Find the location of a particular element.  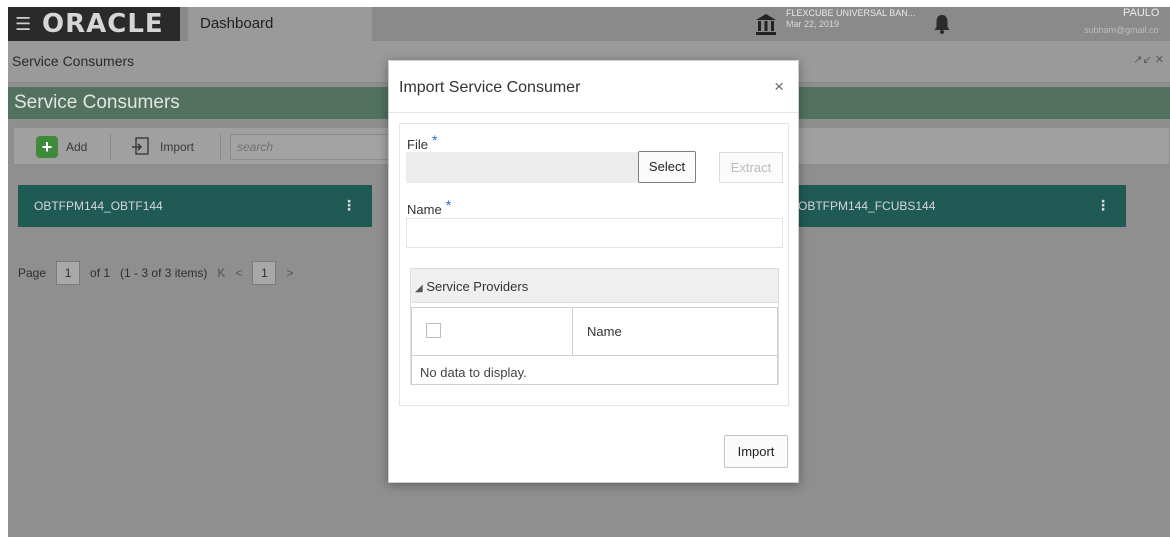

collapse-icon: ↗↙ is located at coordinates (1142, 60).